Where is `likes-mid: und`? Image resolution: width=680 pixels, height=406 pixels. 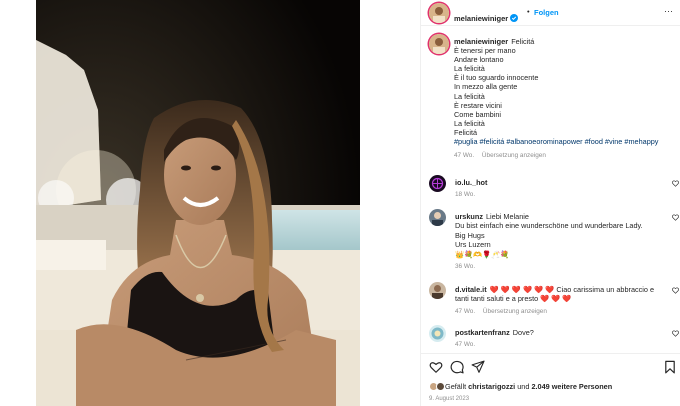 likes-mid: und is located at coordinates (523, 386).